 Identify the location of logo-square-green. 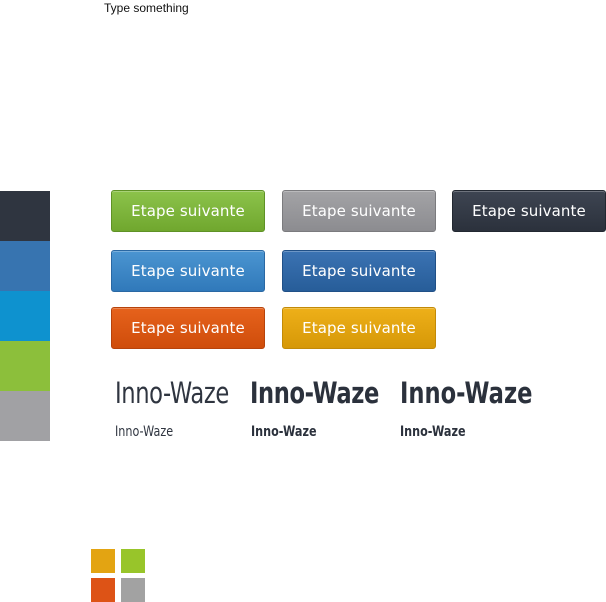
(133, 561).